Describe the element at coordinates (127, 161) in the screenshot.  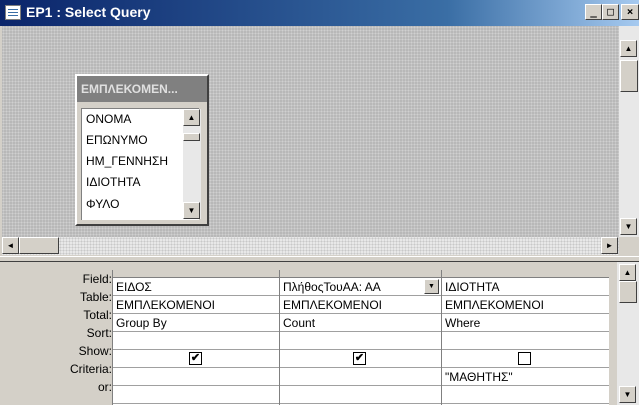
I see `field-list-item: ΗΜ_ΓΕΝΝΗΣΗ` at that location.